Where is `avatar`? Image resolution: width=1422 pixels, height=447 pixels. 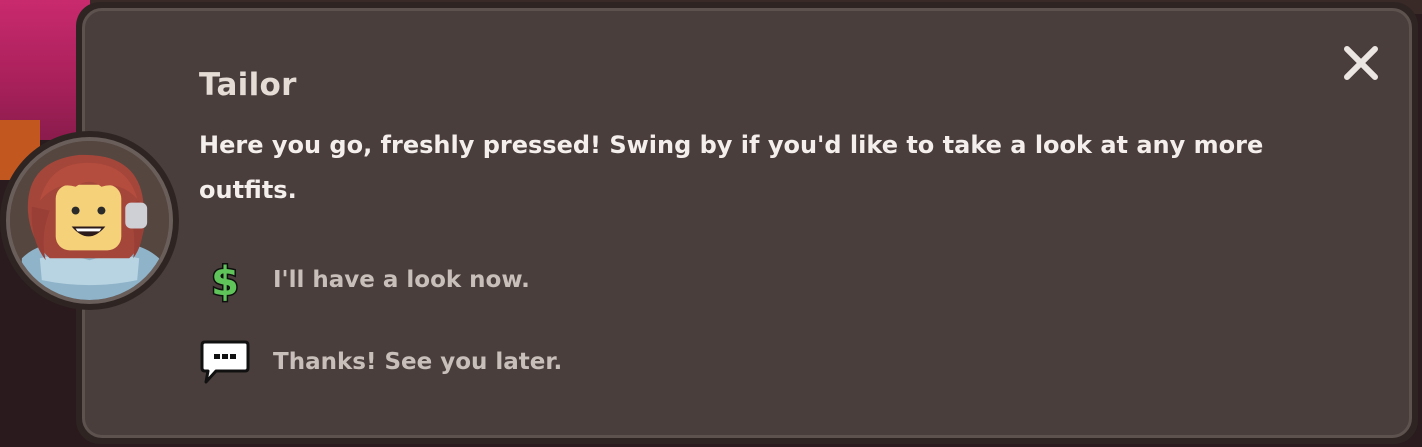 avatar is located at coordinates (89, 220).